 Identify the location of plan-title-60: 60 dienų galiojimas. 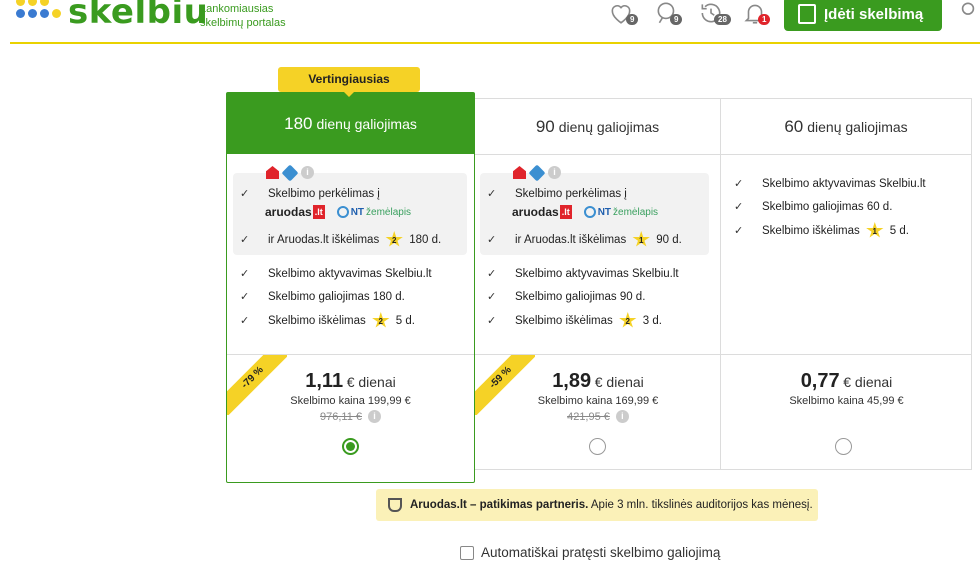
(846, 127).